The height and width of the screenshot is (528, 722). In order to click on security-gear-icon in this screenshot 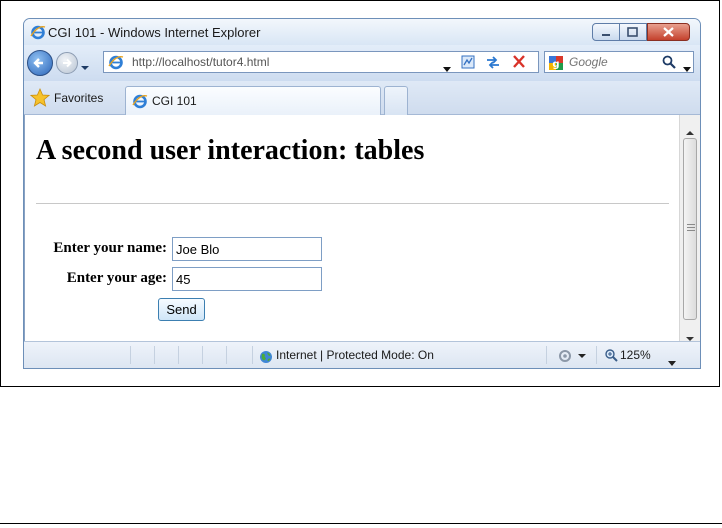, I will do `click(572, 356)`.